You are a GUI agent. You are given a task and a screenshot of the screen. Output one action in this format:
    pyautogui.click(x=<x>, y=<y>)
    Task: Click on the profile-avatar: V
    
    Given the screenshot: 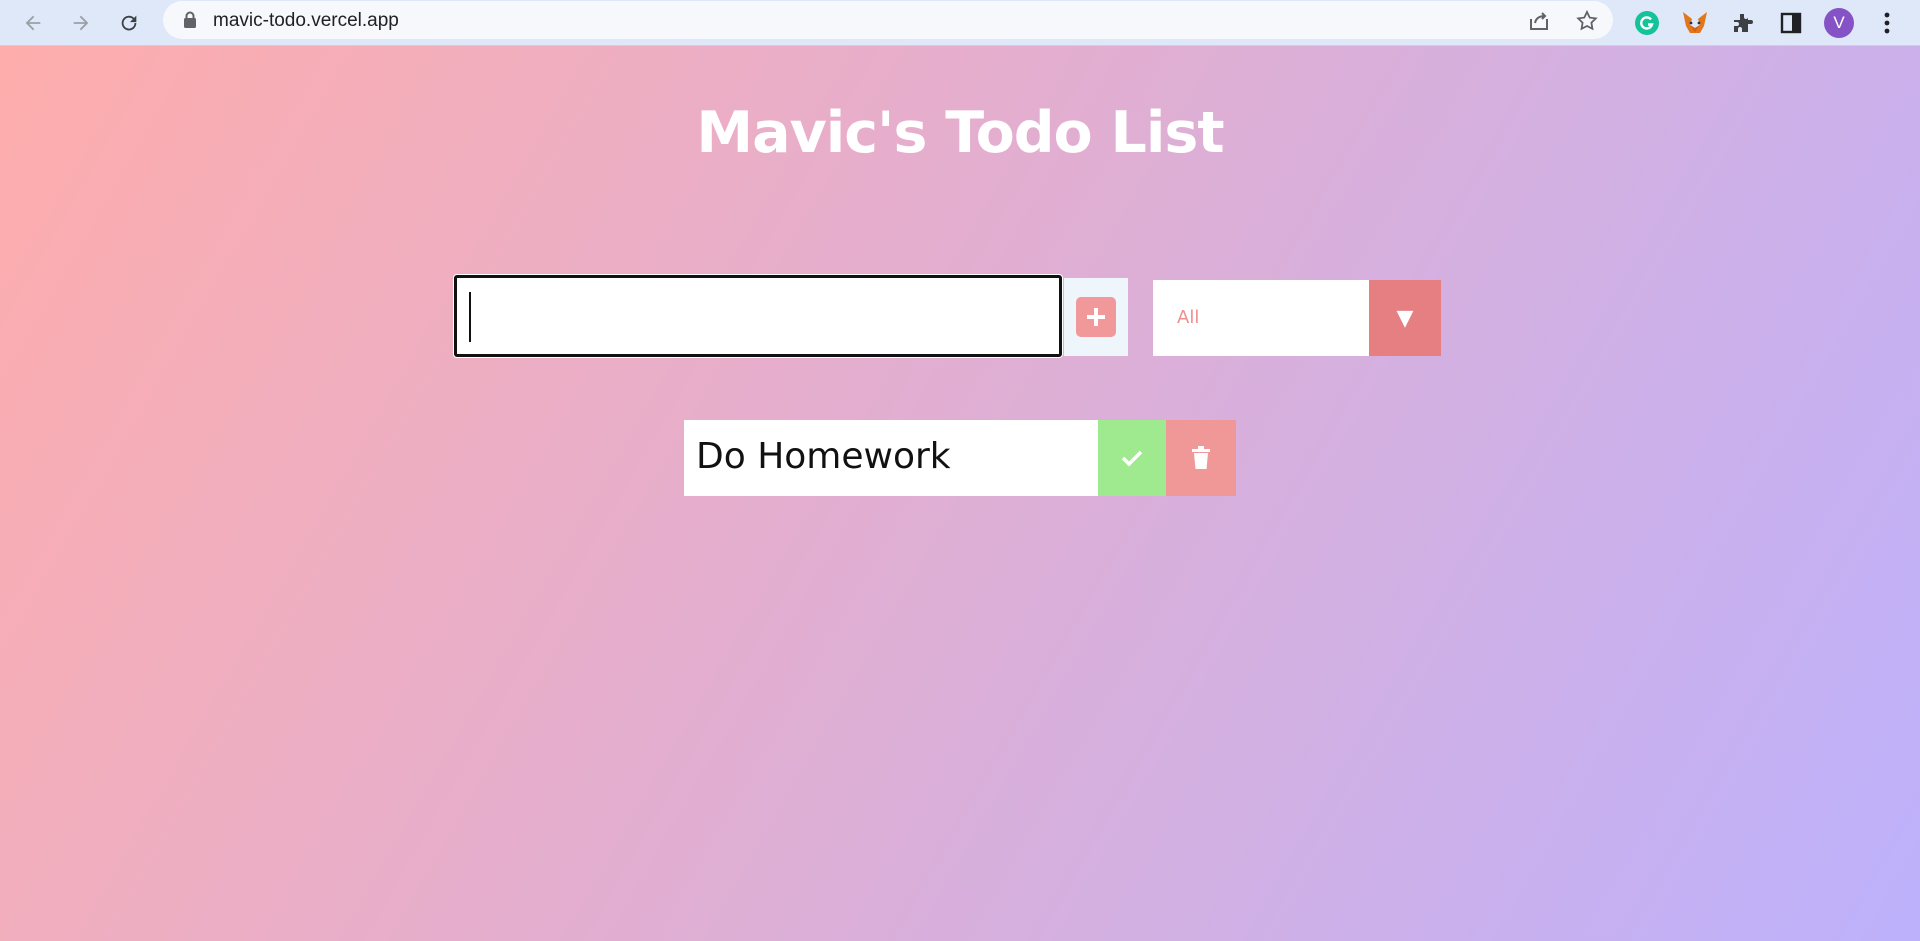 What is the action you would take?
    pyautogui.click(x=1839, y=23)
    